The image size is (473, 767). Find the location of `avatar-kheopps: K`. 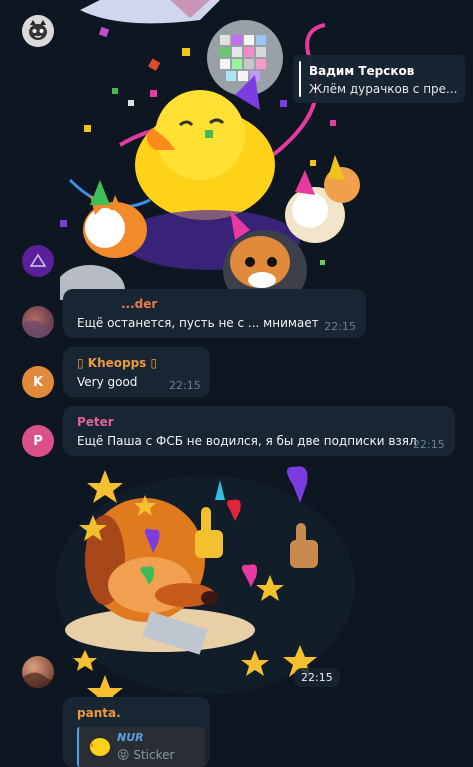

avatar-kheopps: K is located at coordinates (38, 382).